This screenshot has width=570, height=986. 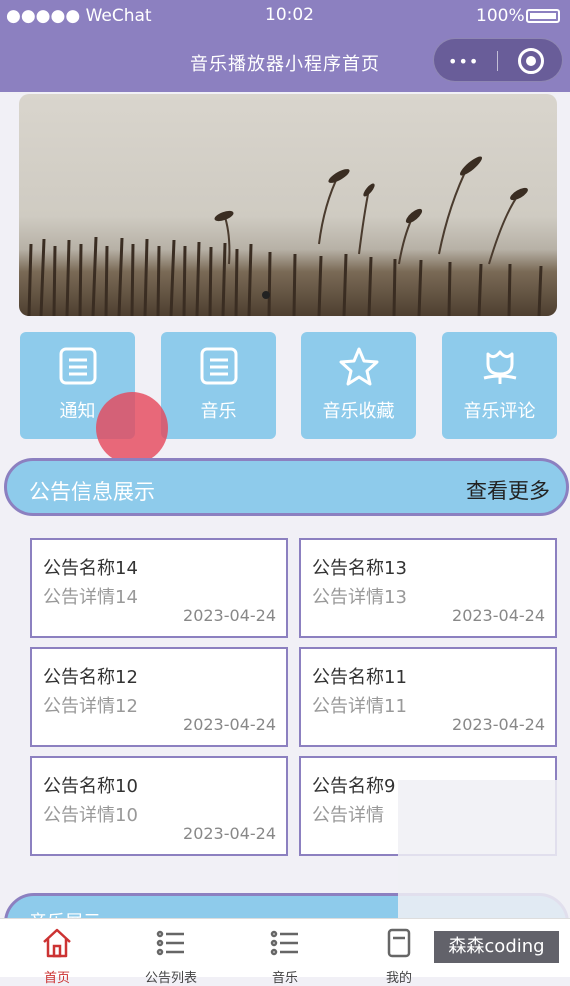 What do you see at coordinates (399, 943) in the screenshot?
I see `document-icon` at bounding box center [399, 943].